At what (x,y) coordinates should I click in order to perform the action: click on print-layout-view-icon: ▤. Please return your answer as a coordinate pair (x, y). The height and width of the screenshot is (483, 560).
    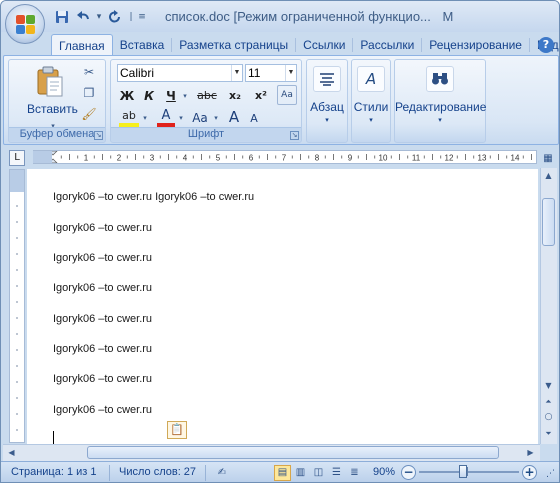
    Looking at the image, I should click on (282, 473).